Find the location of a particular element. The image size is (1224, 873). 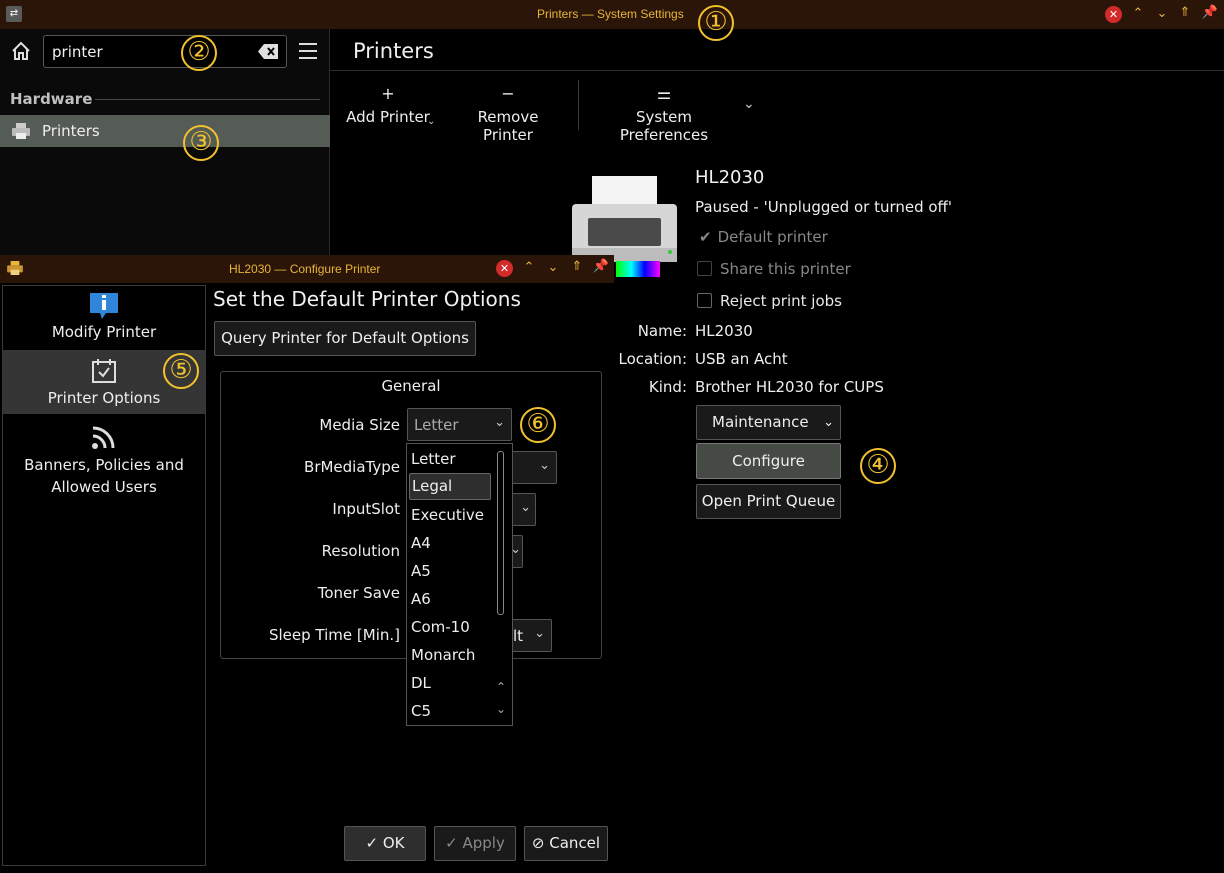

plus-icon: + is located at coordinates (388, 93).